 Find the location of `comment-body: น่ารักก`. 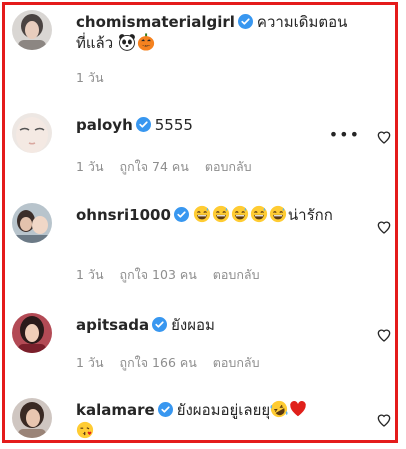

comment-body: น่ารักก is located at coordinates (310, 215).